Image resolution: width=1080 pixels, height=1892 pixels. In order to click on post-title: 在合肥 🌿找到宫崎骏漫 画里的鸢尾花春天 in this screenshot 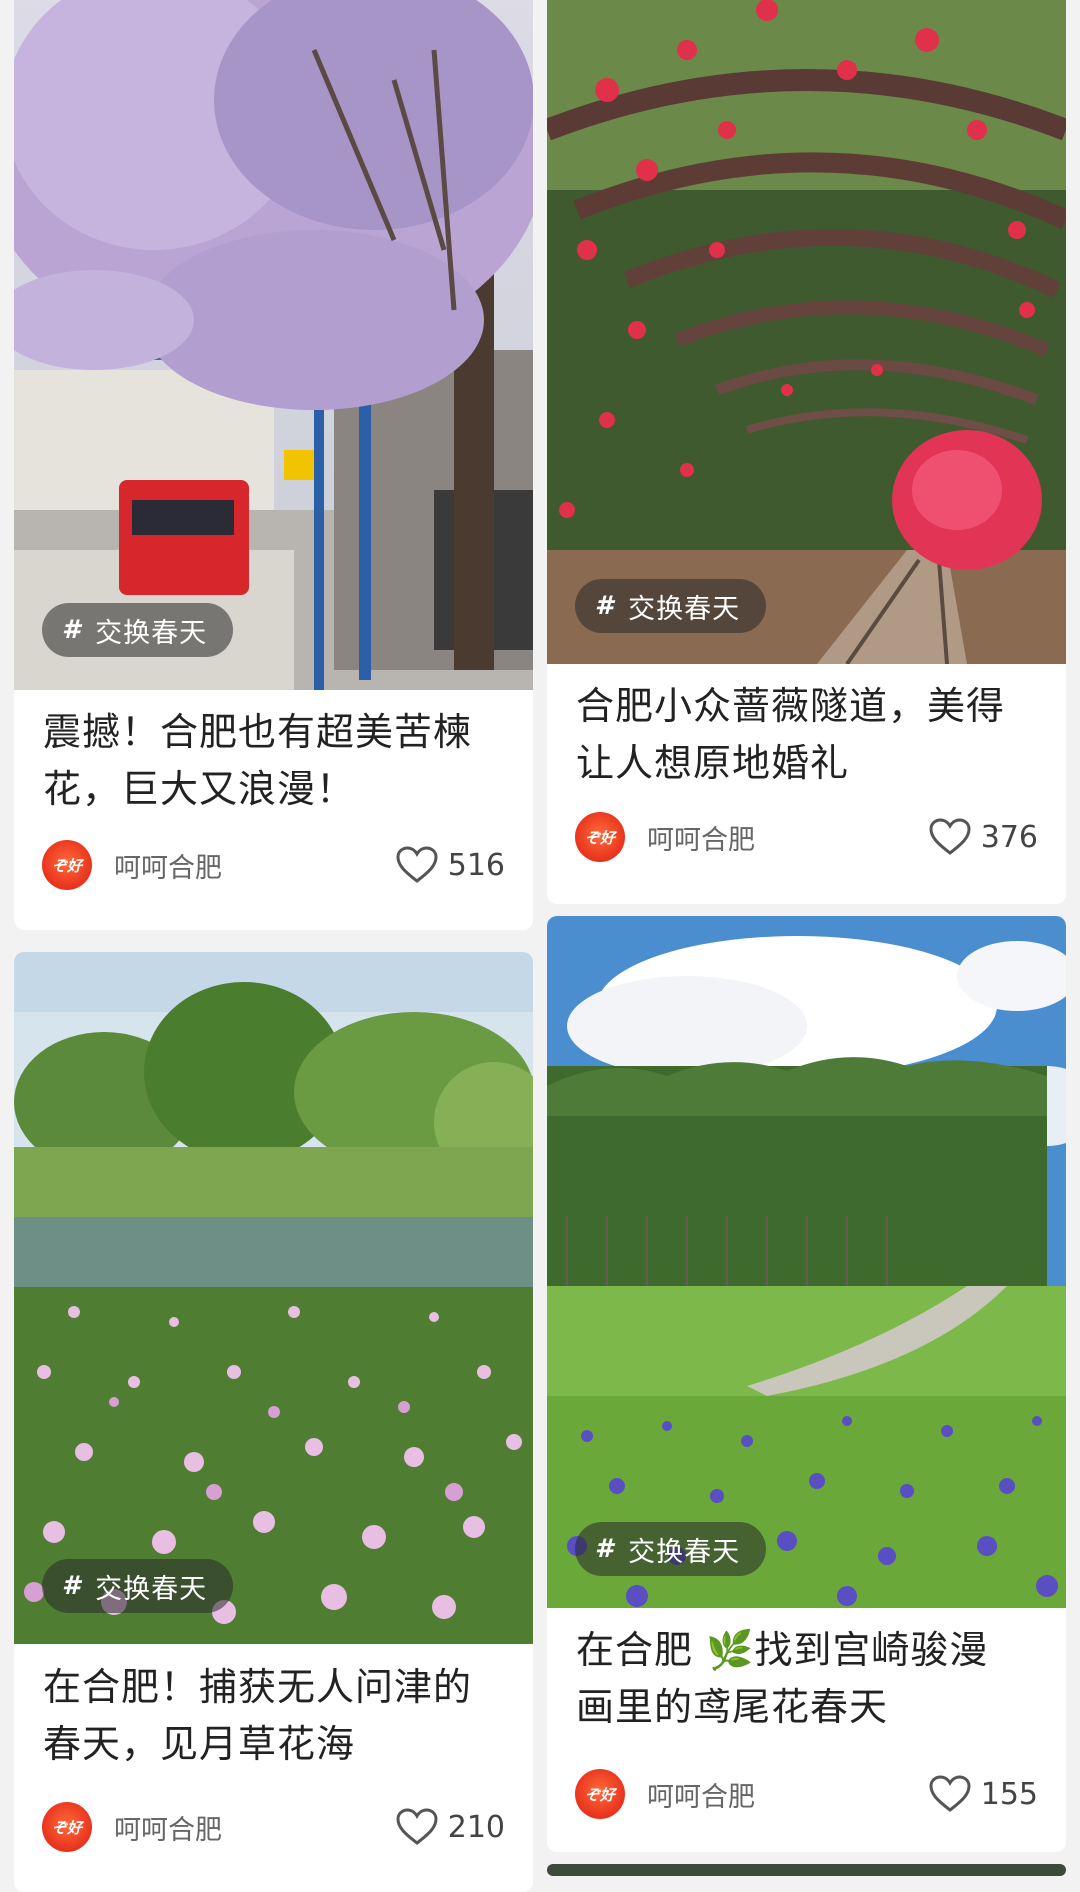, I will do `click(810, 1679)`.